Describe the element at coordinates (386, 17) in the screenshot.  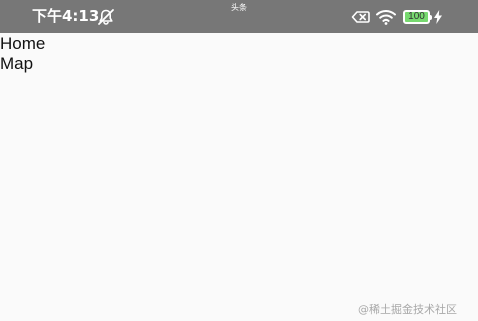
I see `wifi-icon` at that location.